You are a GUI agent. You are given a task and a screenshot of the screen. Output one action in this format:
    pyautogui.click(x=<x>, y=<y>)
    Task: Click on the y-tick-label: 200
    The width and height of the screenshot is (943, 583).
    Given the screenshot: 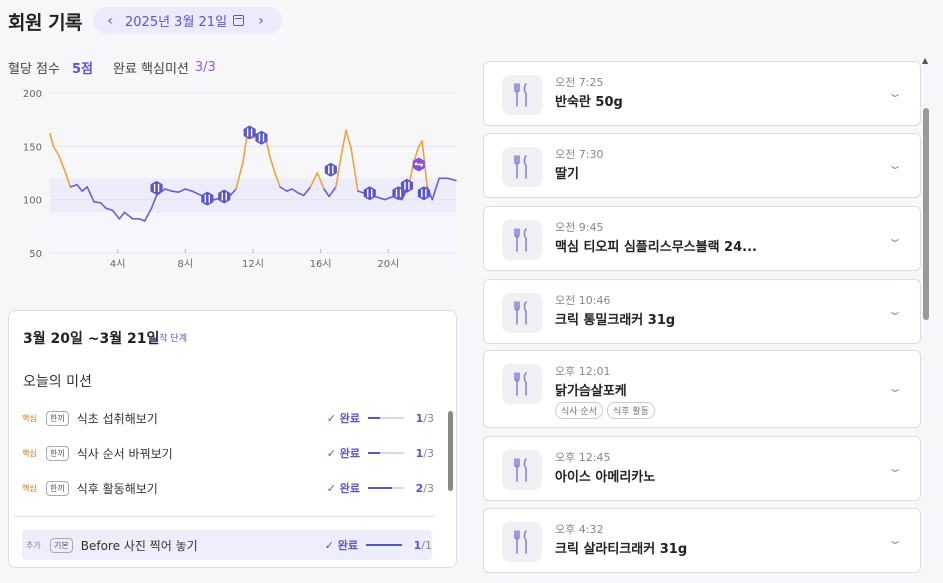 What is the action you would take?
    pyautogui.click(x=32, y=94)
    